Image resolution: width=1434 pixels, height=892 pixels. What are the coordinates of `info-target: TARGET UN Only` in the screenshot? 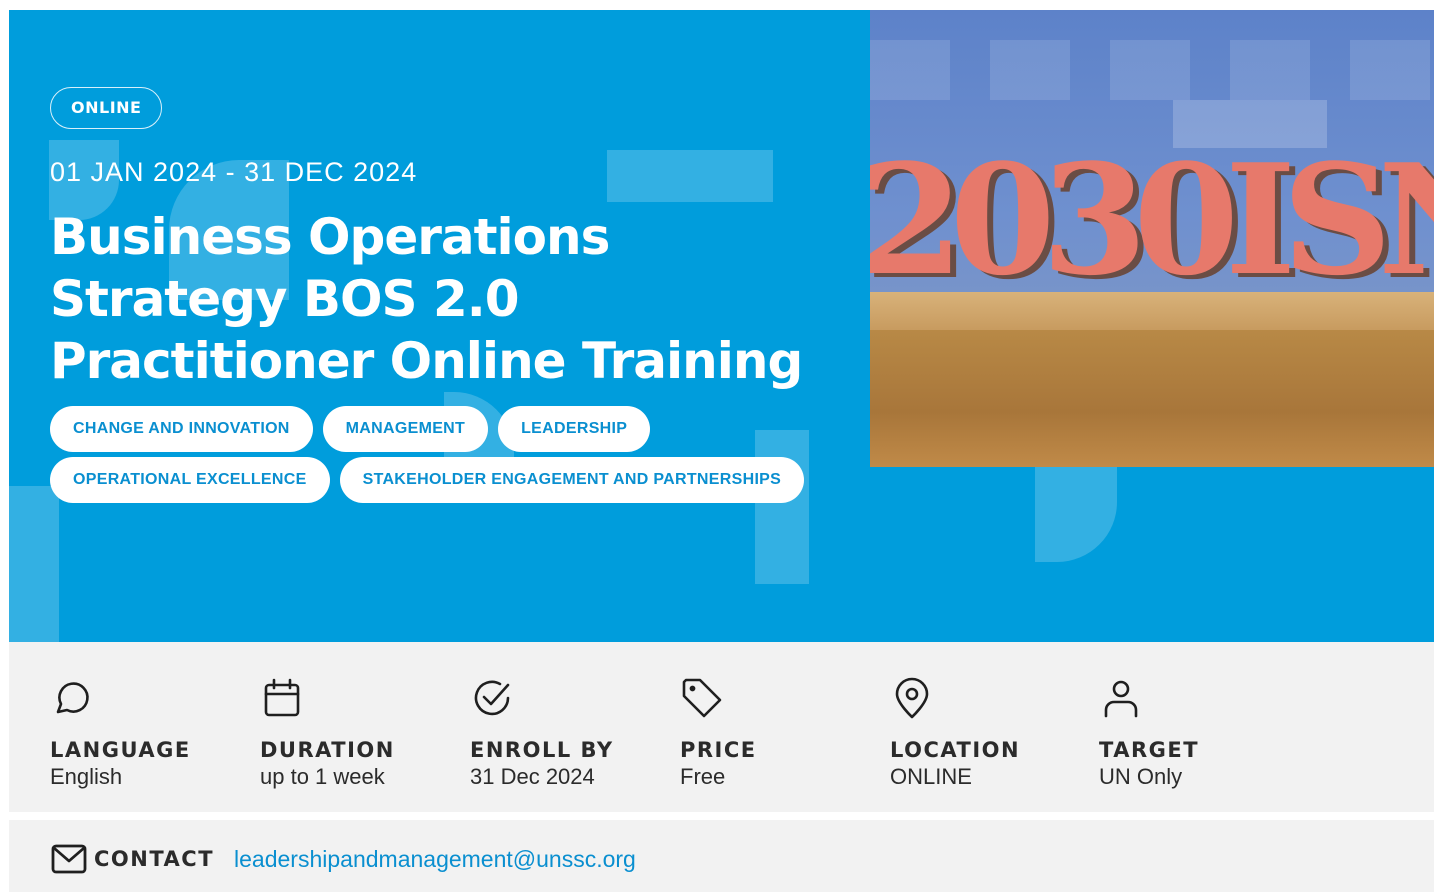 It's located at (1199, 733).